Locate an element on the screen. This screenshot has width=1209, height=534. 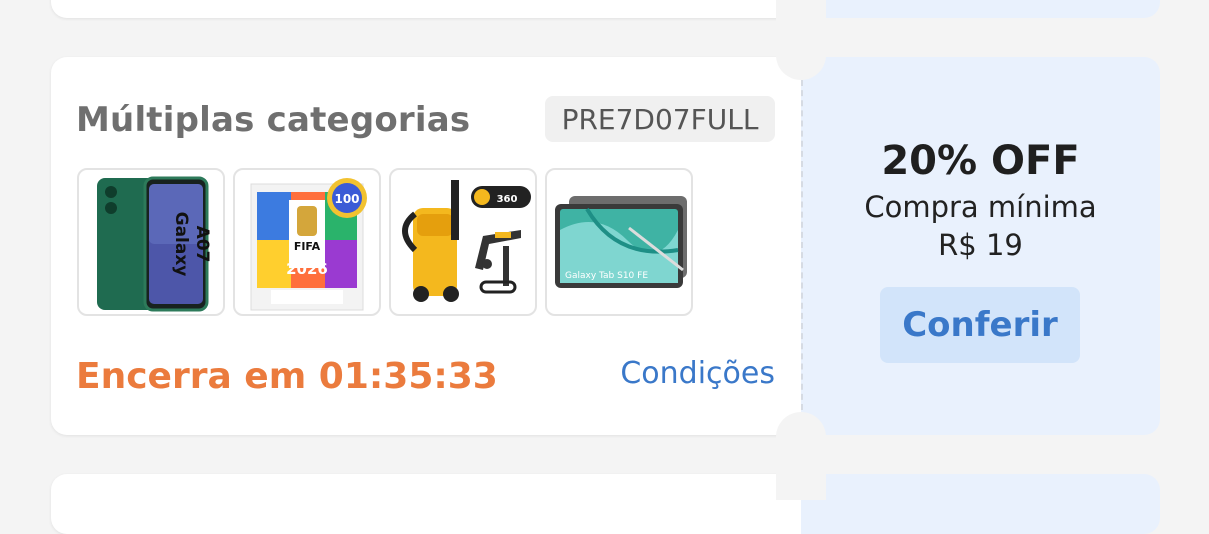
year-label: 2026 is located at coordinates (307, 269).